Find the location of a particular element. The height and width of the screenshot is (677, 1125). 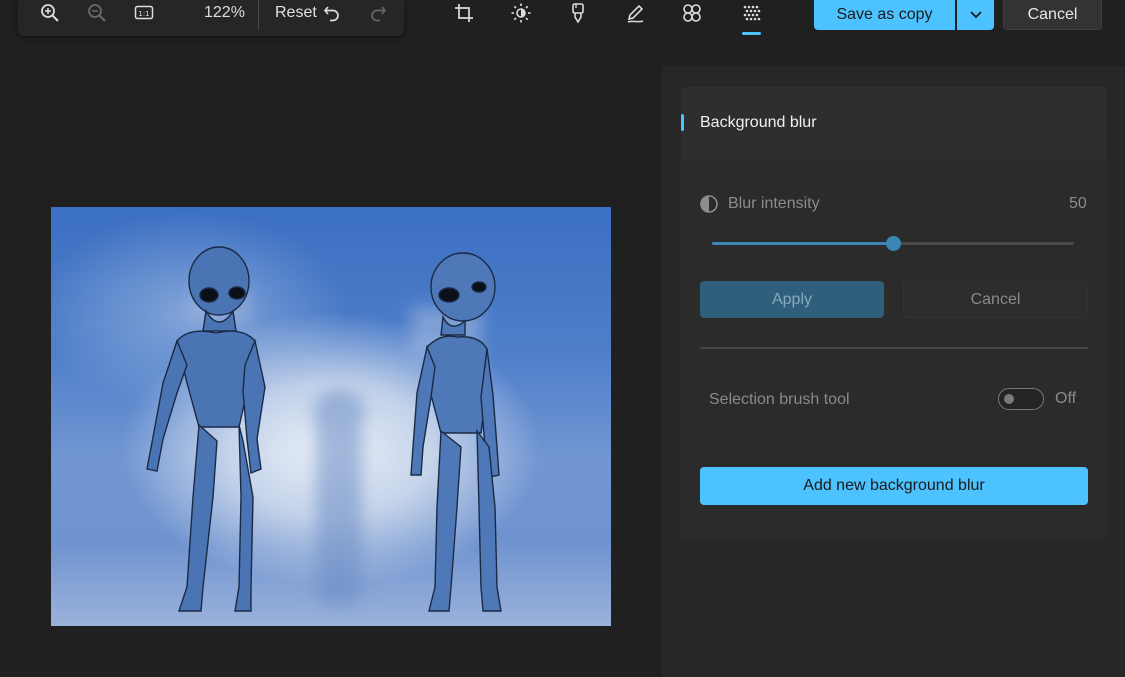

cancel-button: Cancel is located at coordinates (995, 299).